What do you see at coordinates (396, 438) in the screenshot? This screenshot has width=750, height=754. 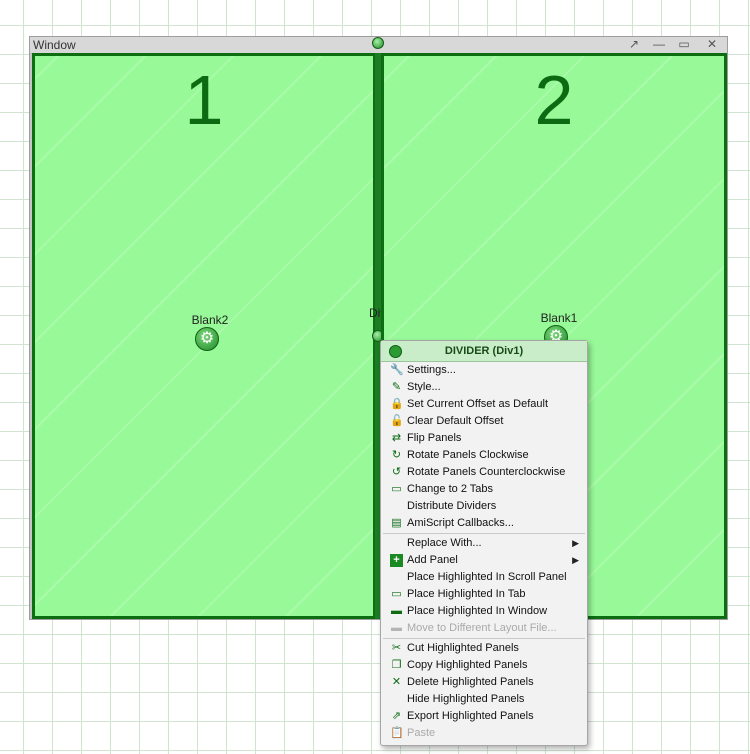 I see `flip-icon: ⇄` at bounding box center [396, 438].